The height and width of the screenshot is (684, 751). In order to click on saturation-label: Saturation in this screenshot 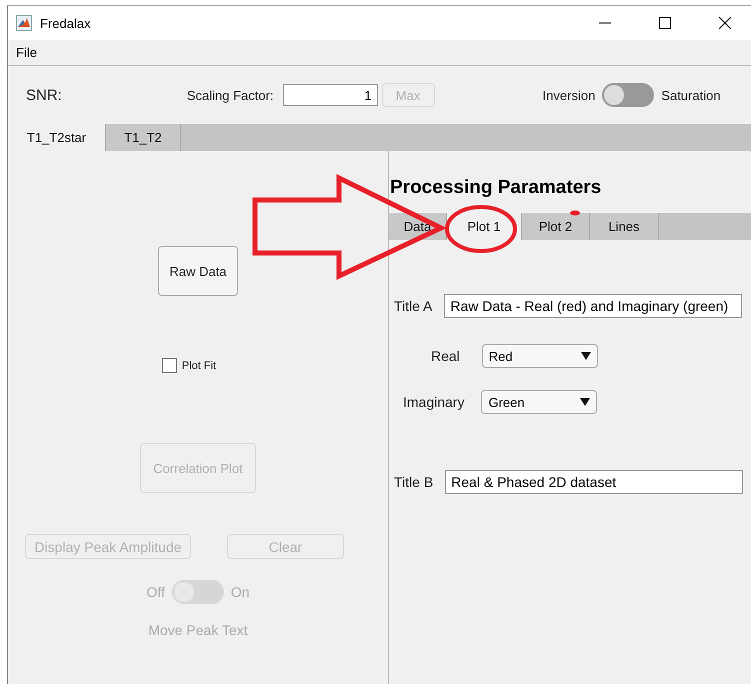, I will do `click(691, 95)`.